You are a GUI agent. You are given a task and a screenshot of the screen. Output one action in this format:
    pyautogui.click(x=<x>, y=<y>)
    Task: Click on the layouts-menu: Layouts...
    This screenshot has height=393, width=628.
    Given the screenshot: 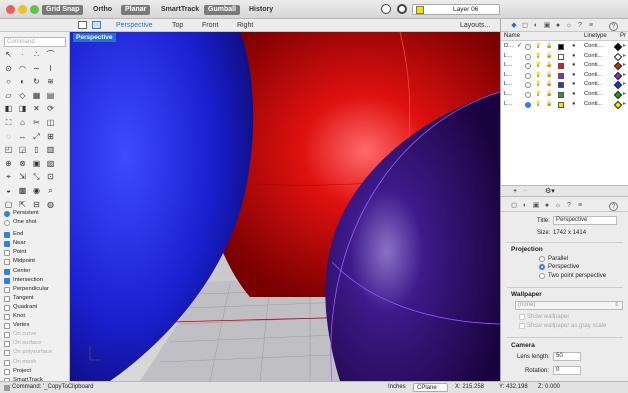 What is the action you would take?
    pyautogui.click(x=475, y=25)
    